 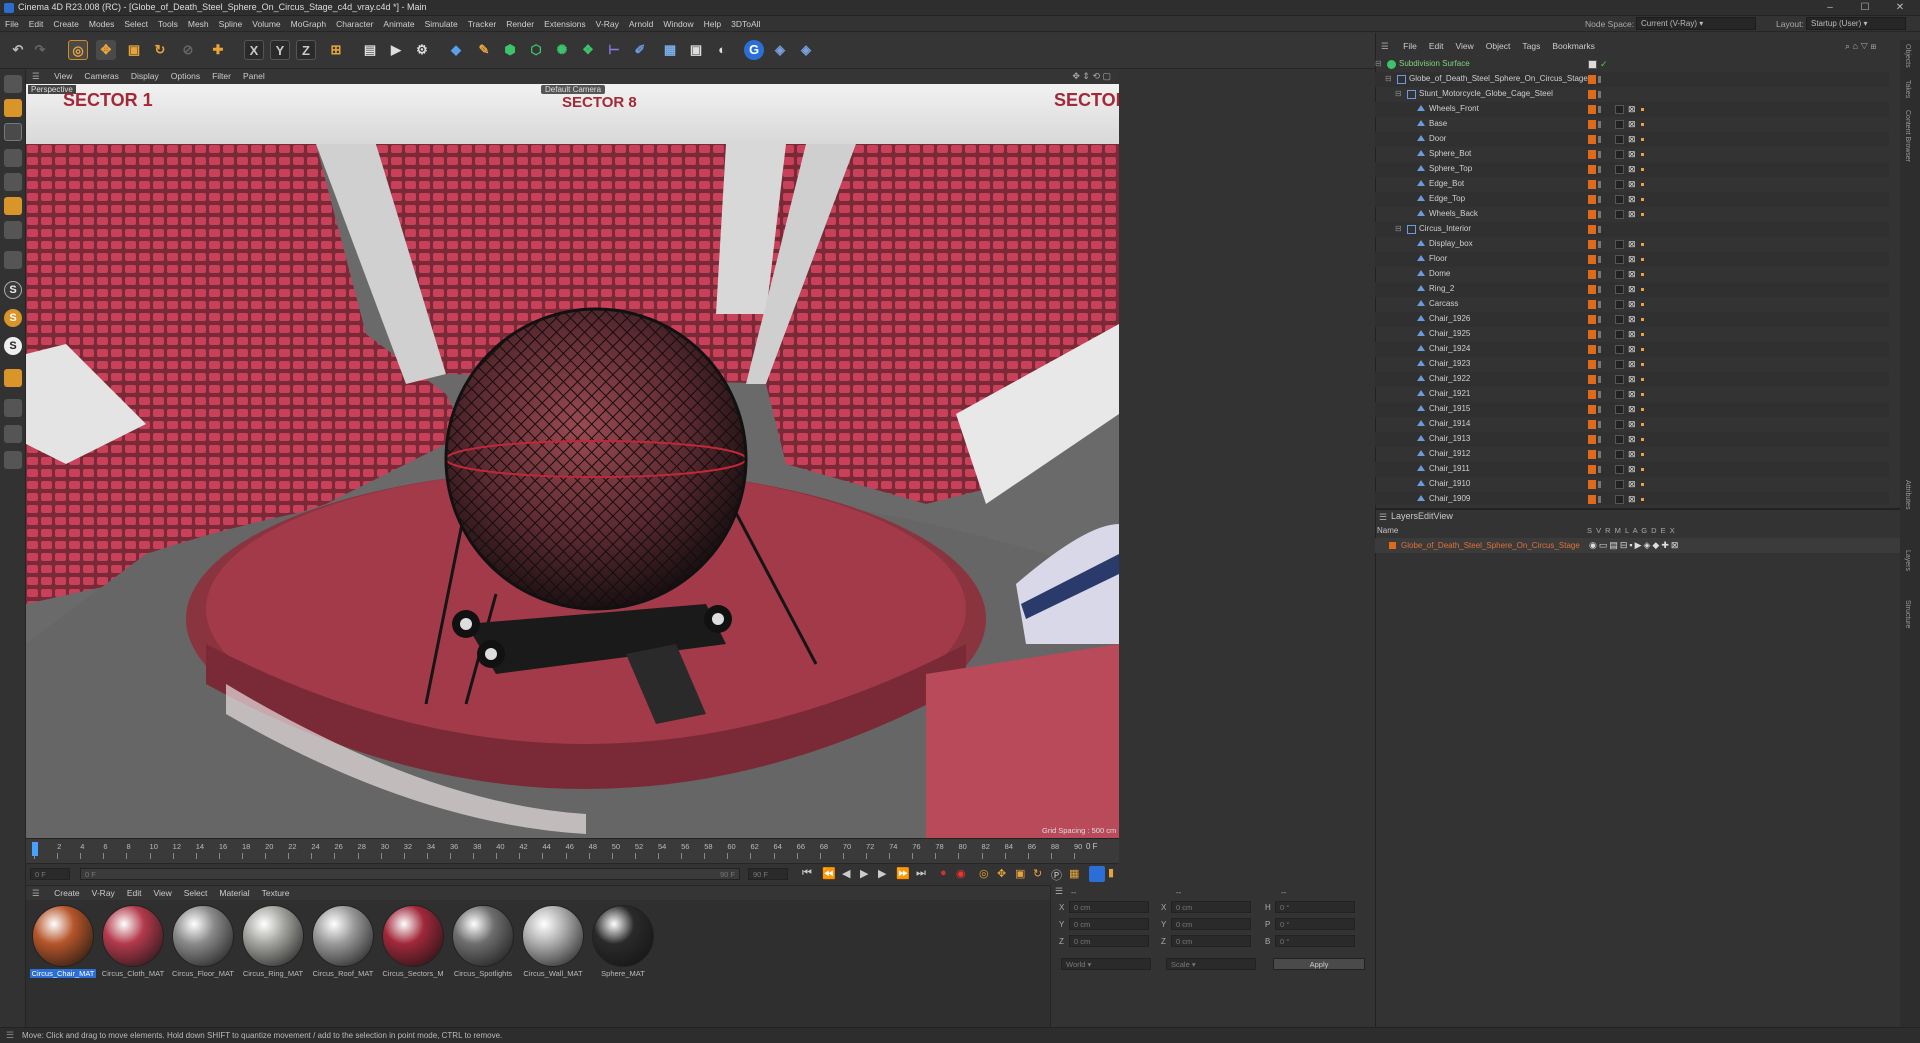 What do you see at coordinates (1451, 243) in the screenshot?
I see `object-name: Display_box` at bounding box center [1451, 243].